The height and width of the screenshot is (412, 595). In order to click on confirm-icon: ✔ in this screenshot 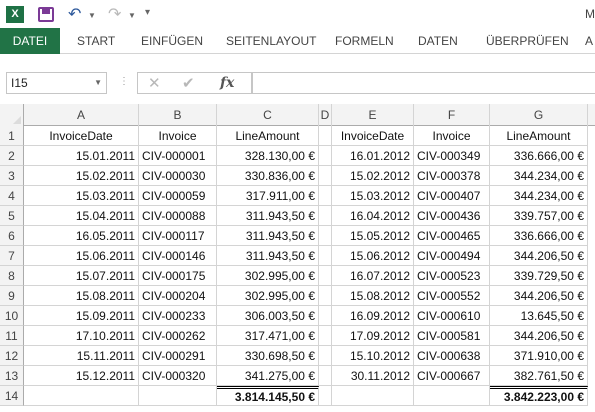, I will do `click(188, 83)`.